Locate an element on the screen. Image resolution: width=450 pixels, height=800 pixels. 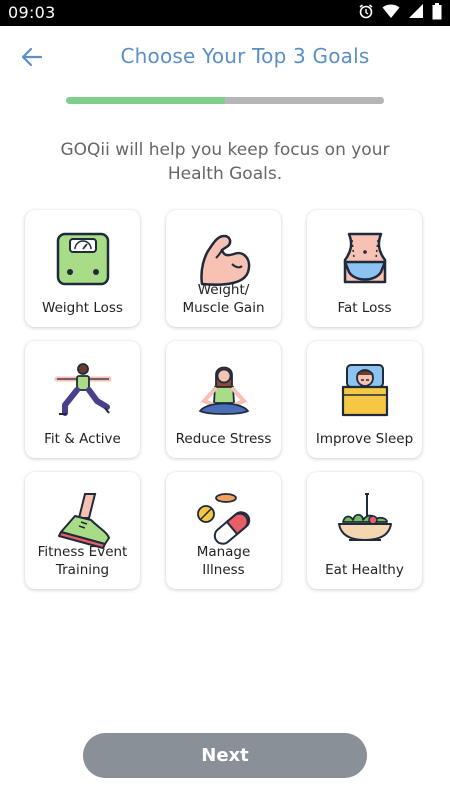
back-button is located at coordinates (32, 57).